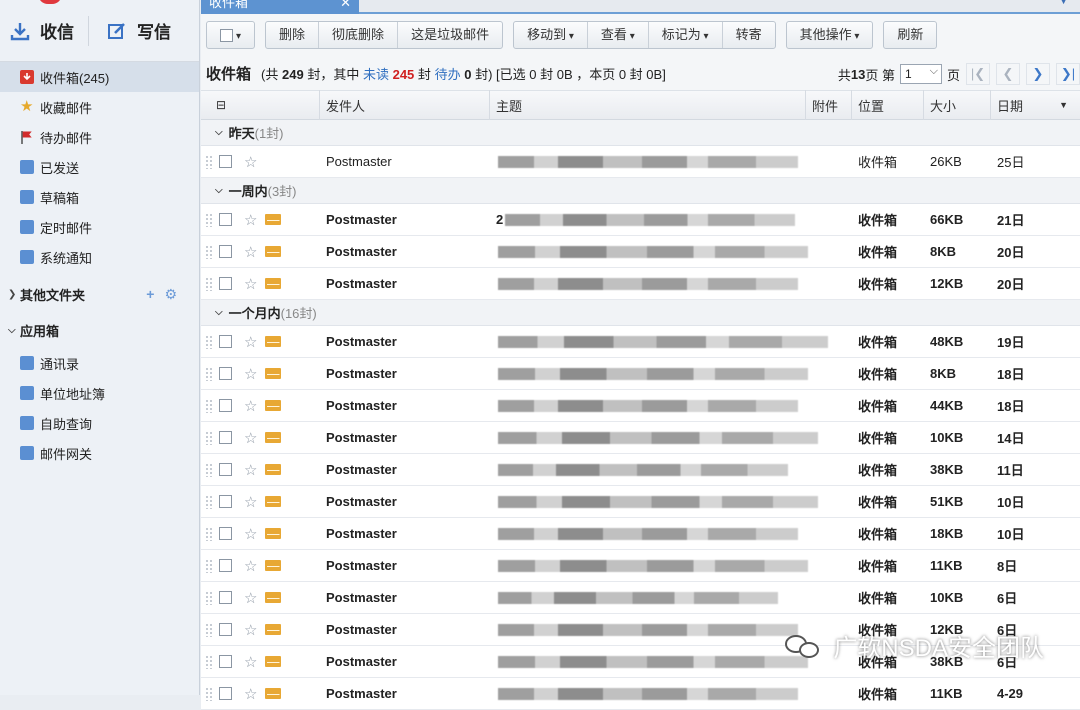  I want to click on table-row: ☆ Postmaster 收件箱 38KB 11日, so click(640, 470).